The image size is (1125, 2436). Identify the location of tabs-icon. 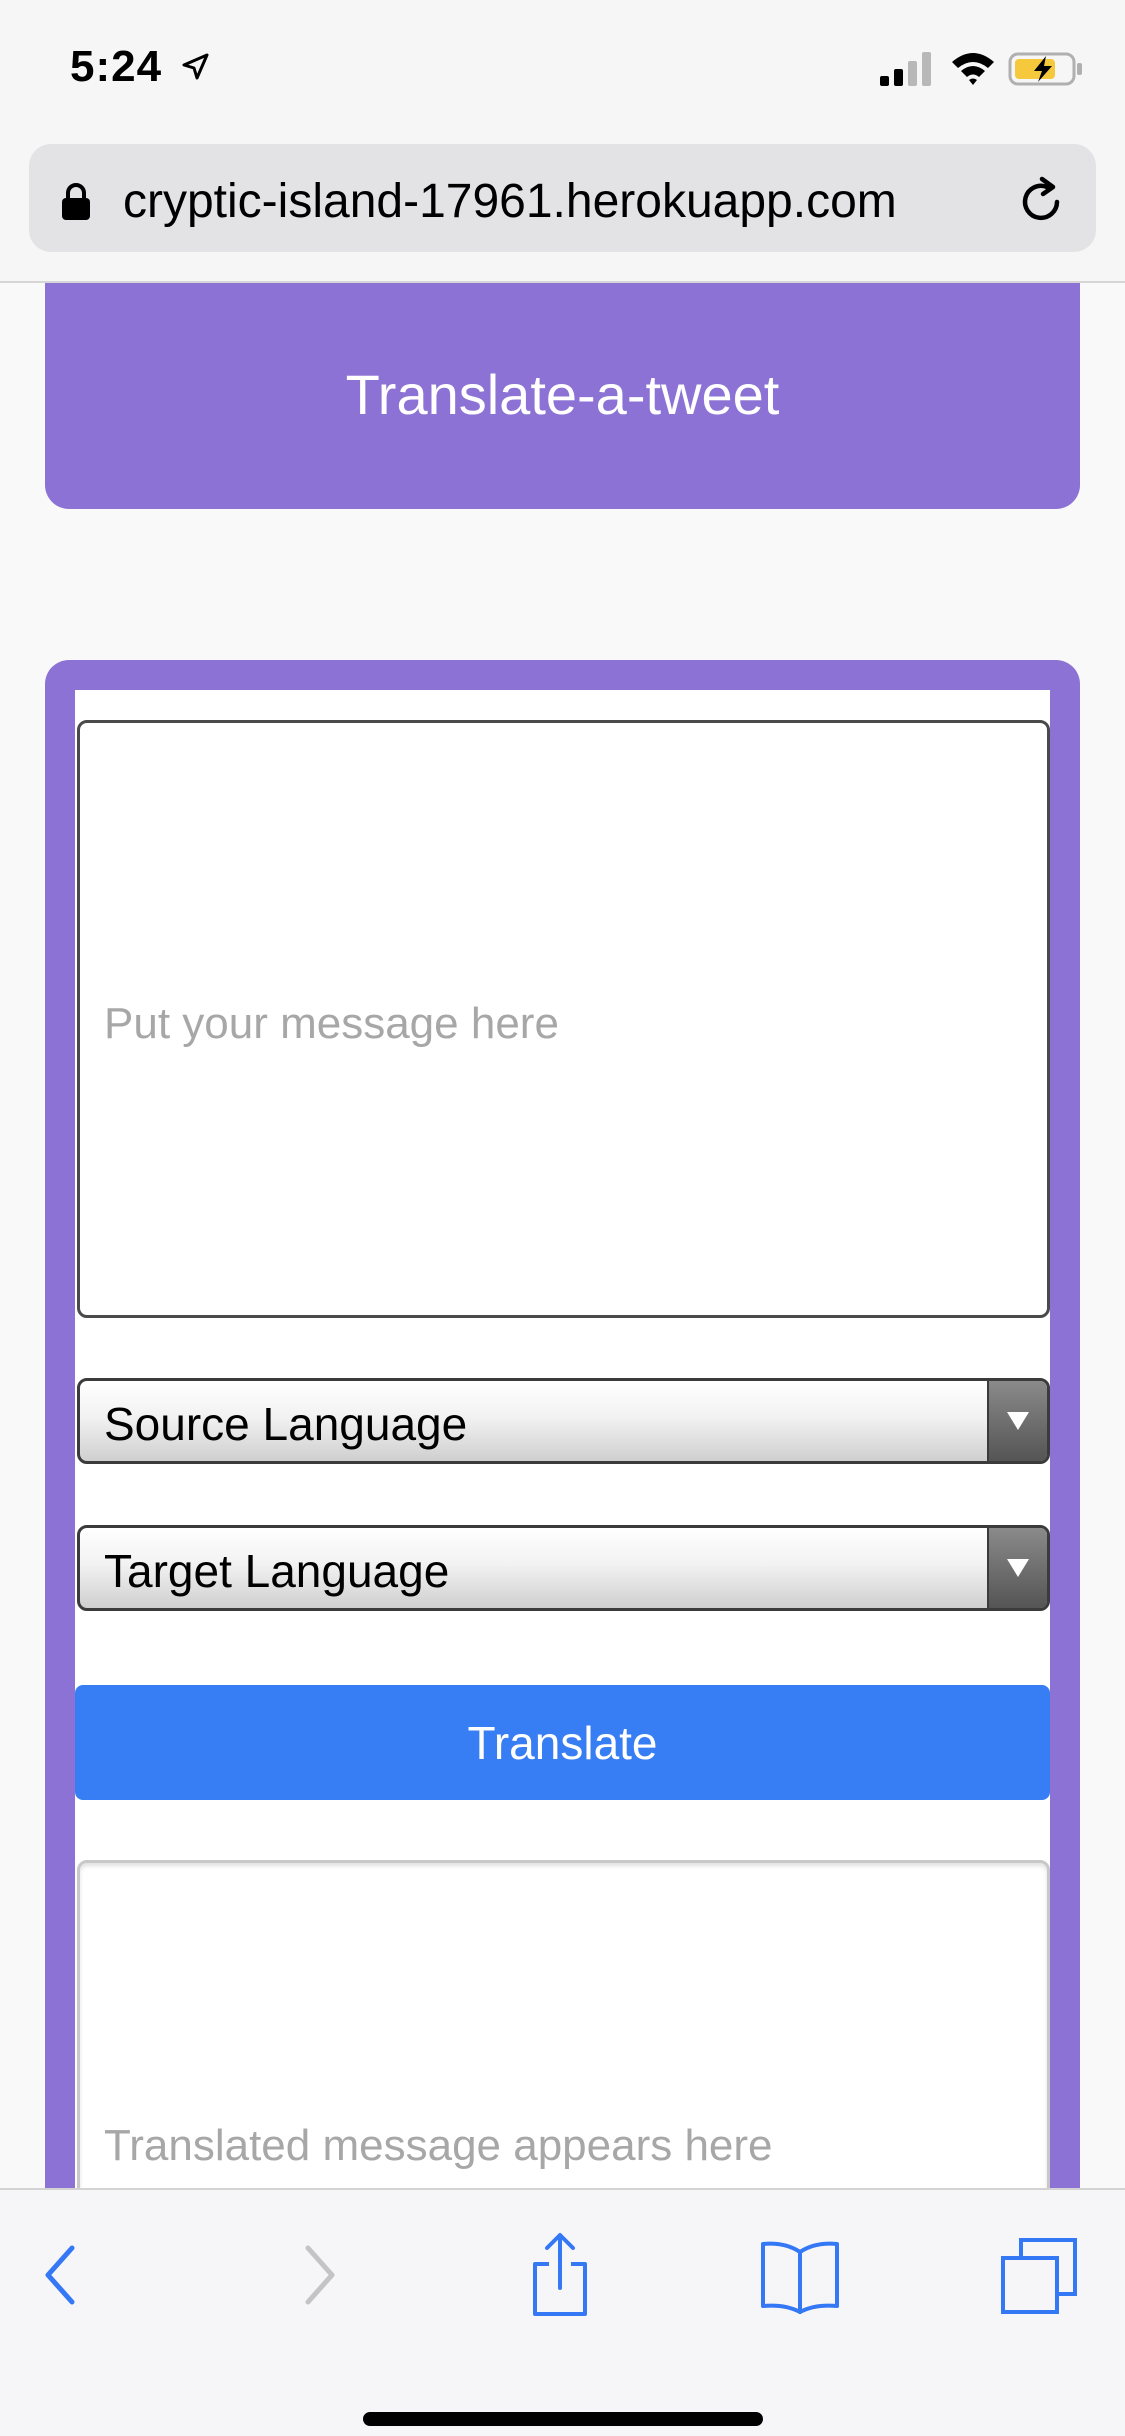
(1040, 2275).